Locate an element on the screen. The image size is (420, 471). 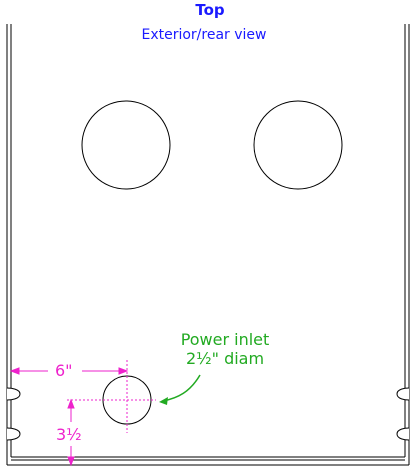
callout-arrow is located at coordinates (180, 389).